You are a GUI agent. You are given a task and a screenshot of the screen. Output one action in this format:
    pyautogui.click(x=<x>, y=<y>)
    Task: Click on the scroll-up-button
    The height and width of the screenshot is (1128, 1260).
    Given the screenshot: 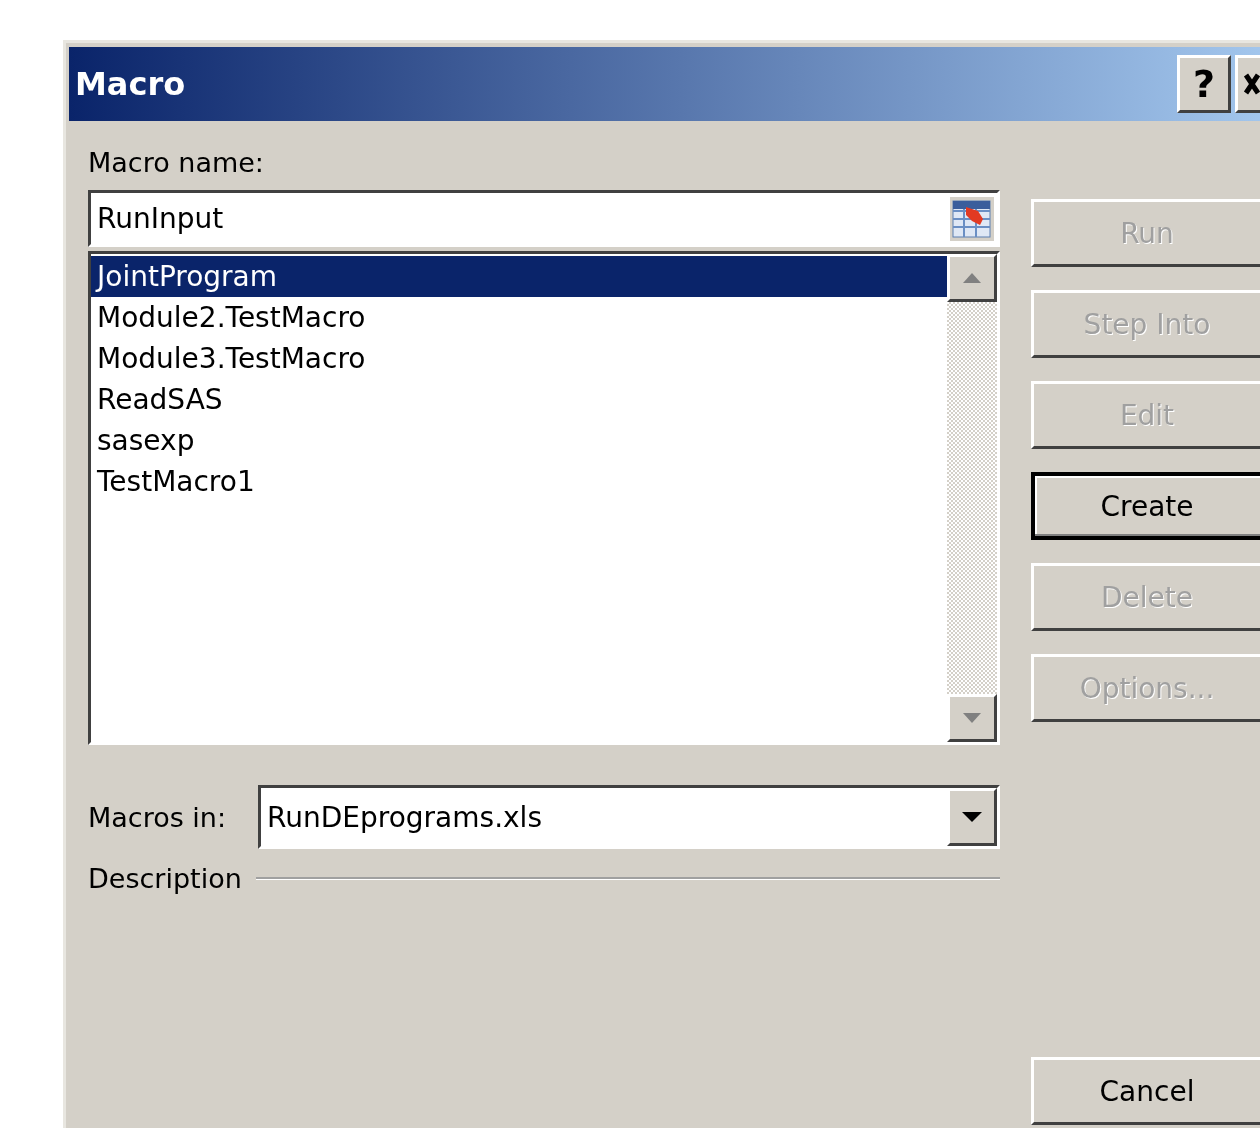 What is the action you would take?
    pyautogui.click(x=972, y=278)
    